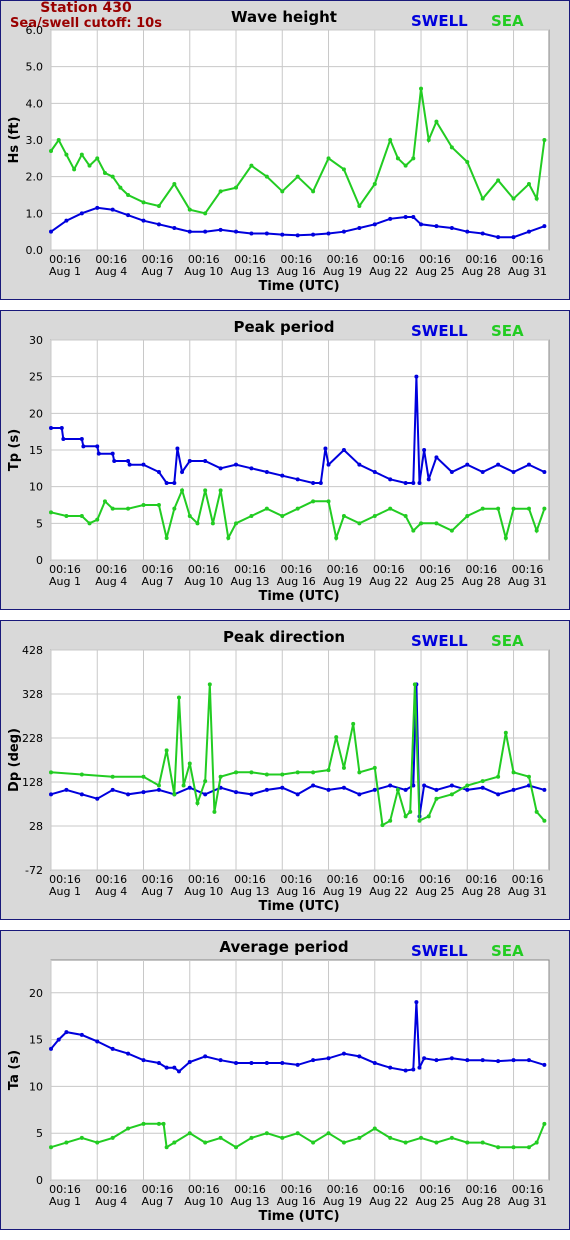 The width and height of the screenshot is (570, 1240). What do you see at coordinates (298, 906) in the screenshot?
I see `x-axis-label: Time (UTC)` at bounding box center [298, 906].